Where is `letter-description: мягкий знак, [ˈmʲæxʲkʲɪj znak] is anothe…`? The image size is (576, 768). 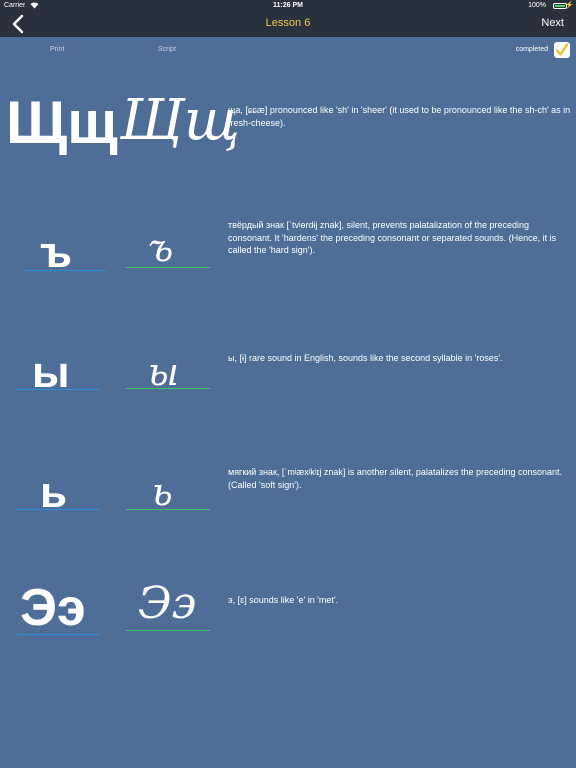
letter-description: мягкий знак, [ˈmʲæxʲkʲɪj znak] is anothe… is located at coordinates (395, 478).